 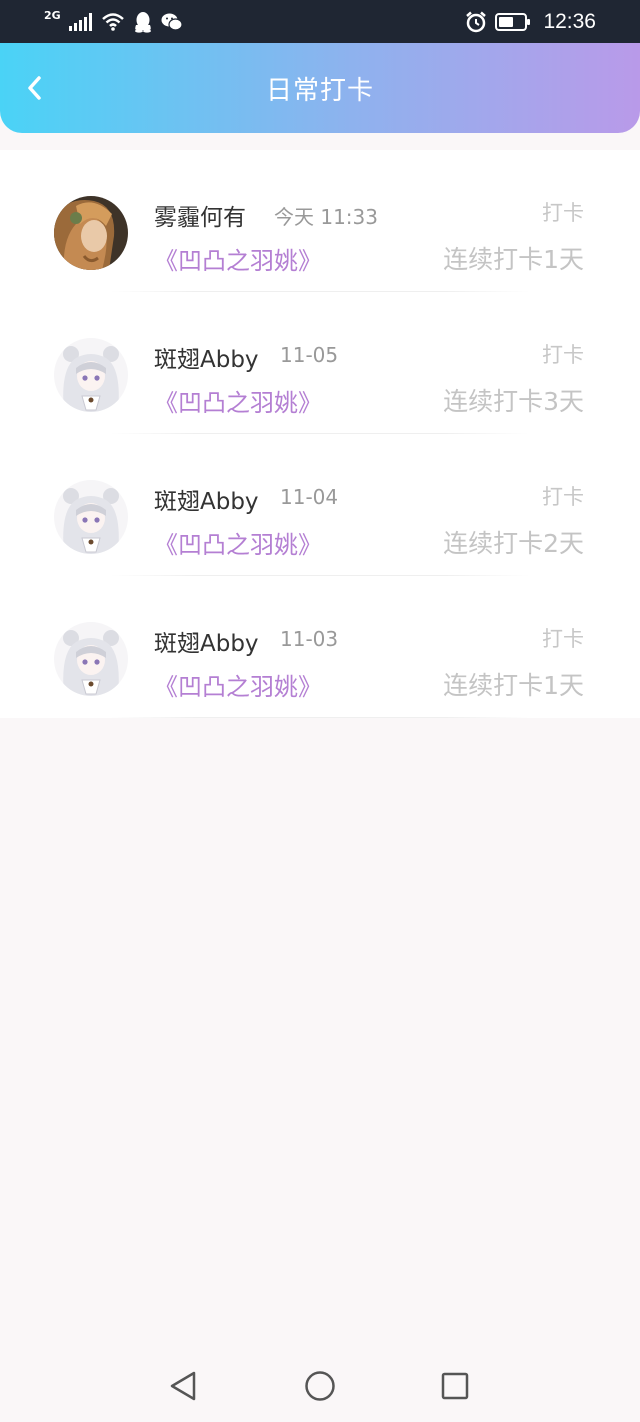 I want to click on nav-home-button, so click(x=320, y=1386).